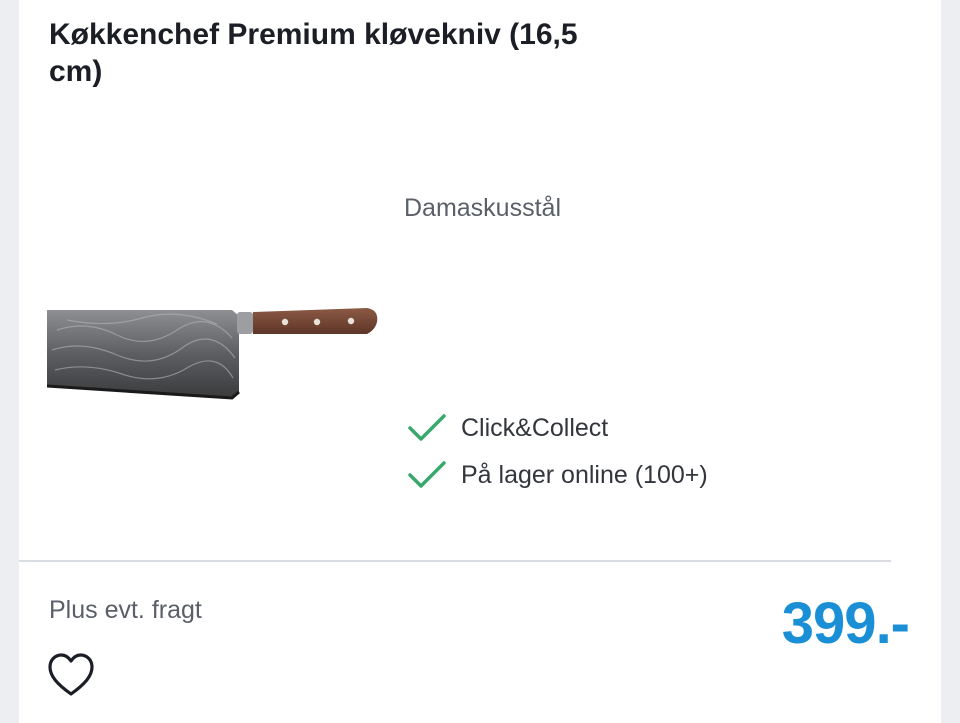 This screenshot has width=960, height=723. Describe the element at coordinates (214, 352) in the screenshot. I see `product-image` at that location.